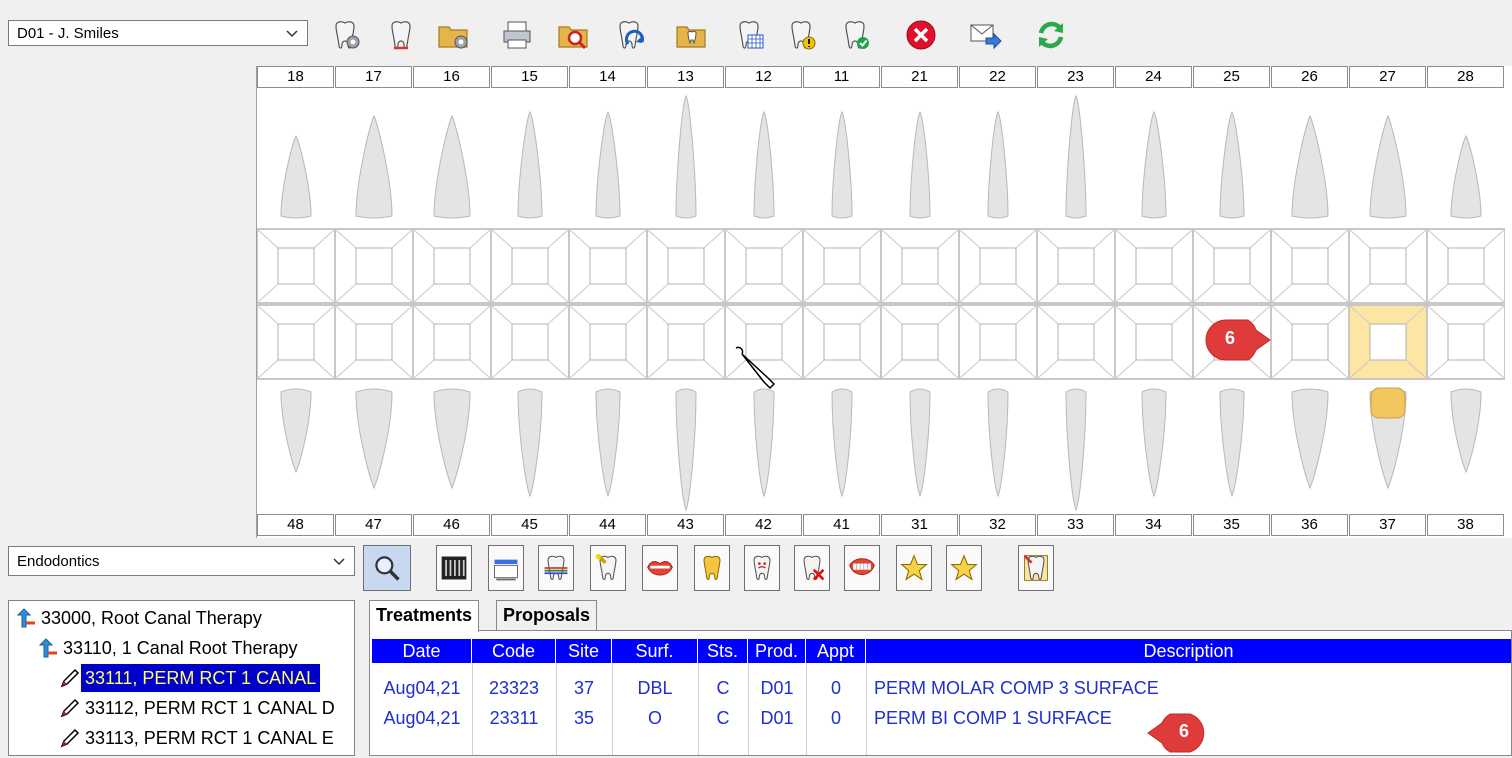 This screenshot has height=758, width=1512. I want to click on search-tool-button, so click(387, 568).